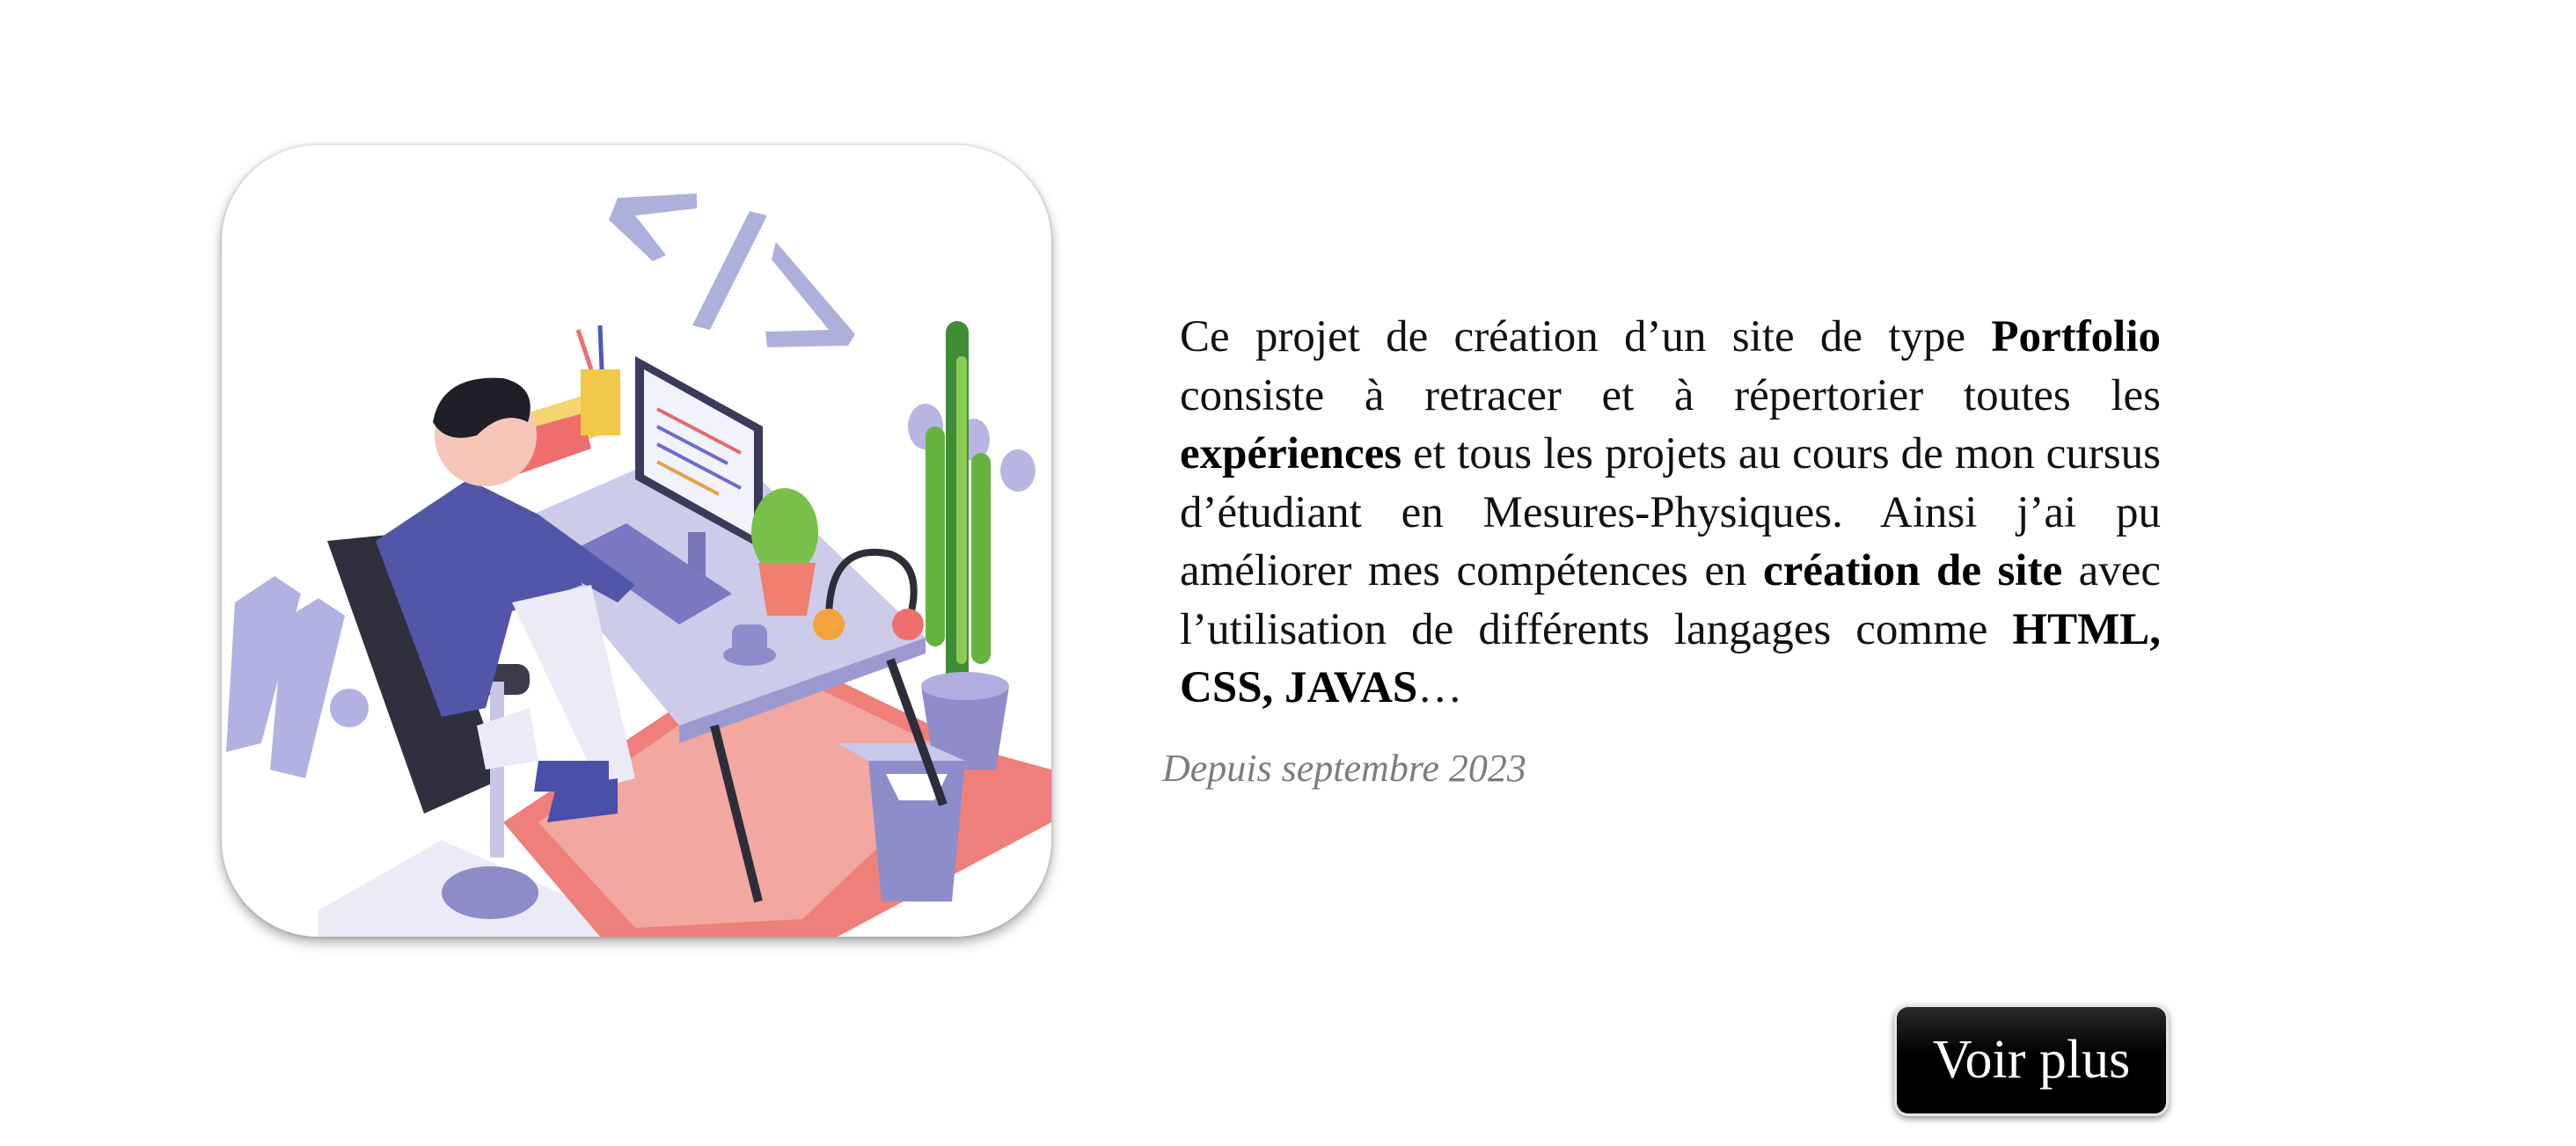 This screenshot has width=2576, height=1146. What do you see at coordinates (1291, 453) in the screenshot?
I see `description-bold-experiences: expériences` at bounding box center [1291, 453].